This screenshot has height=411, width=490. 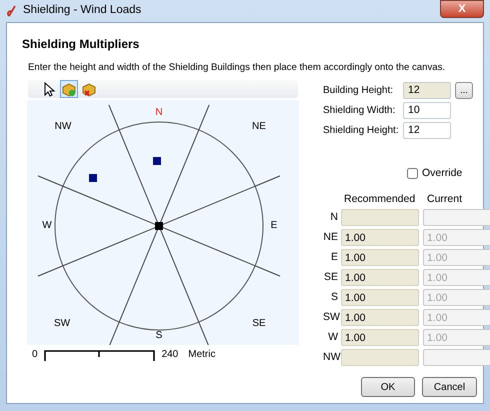 What do you see at coordinates (35, 355) in the screenshot?
I see `scale-start: 0` at bounding box center [35, 355].